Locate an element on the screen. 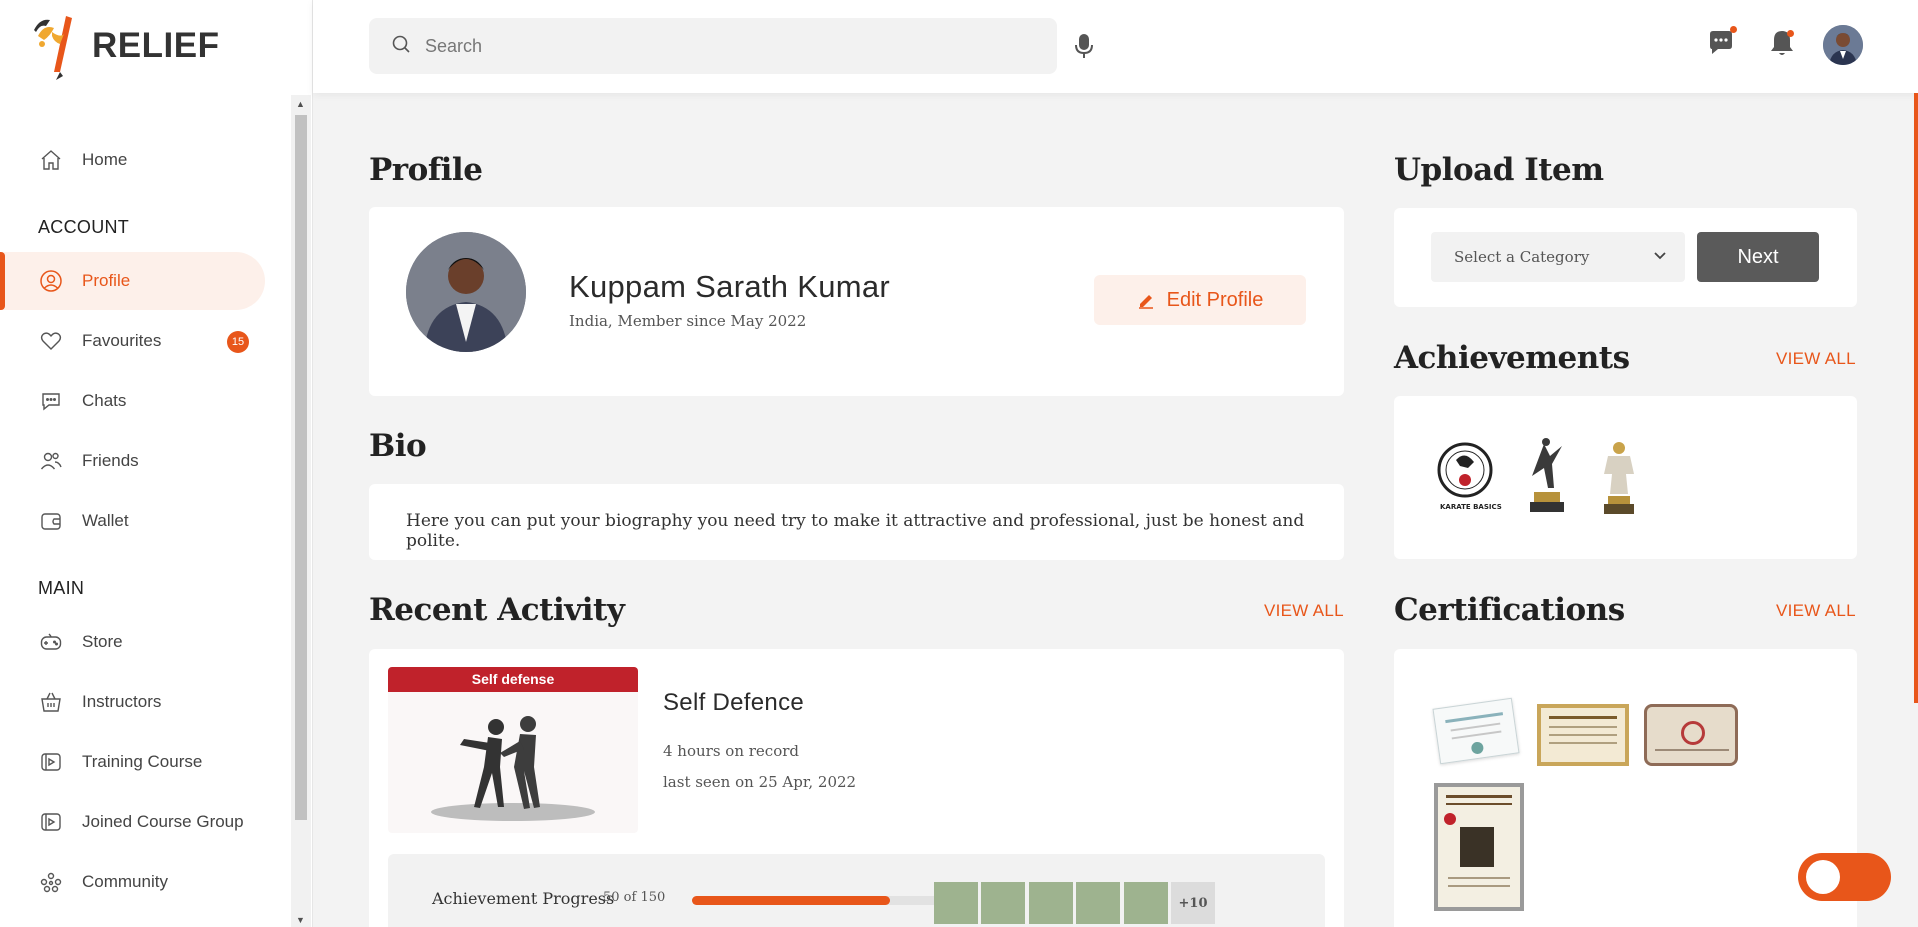  search-box is located at coordinates (713, 46).